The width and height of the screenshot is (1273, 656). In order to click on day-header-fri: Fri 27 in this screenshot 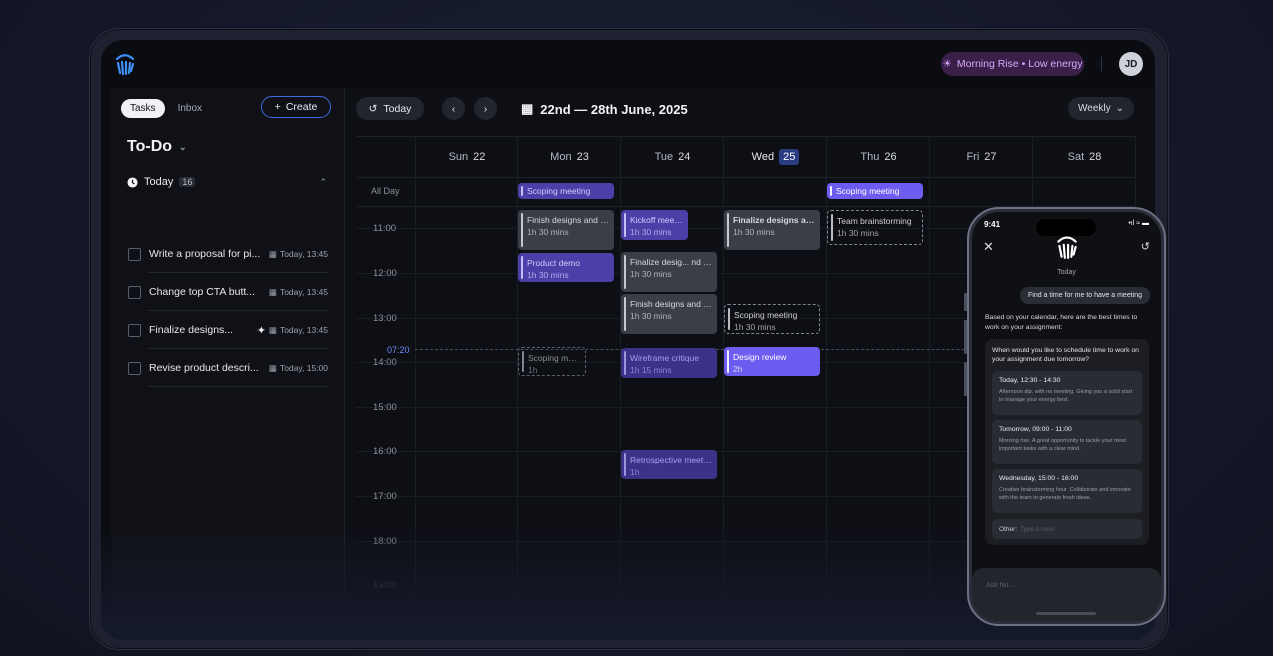, I will do `click(981, 157)`.